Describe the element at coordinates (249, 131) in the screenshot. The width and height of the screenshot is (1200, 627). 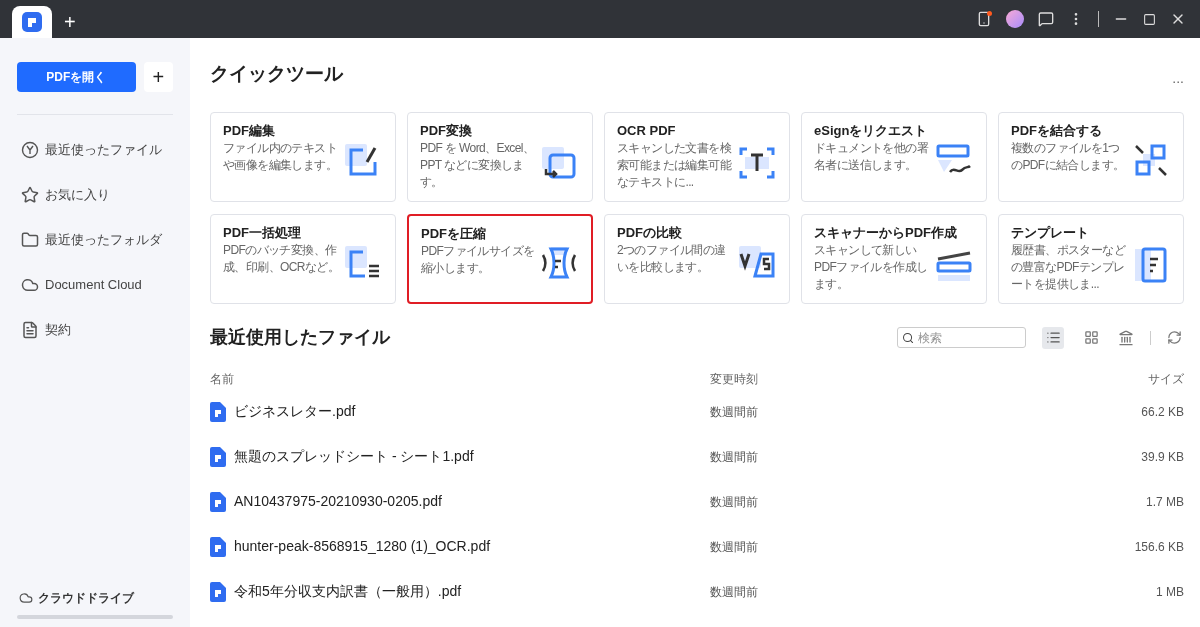
I see `tool-title: PDF編集` at that location.